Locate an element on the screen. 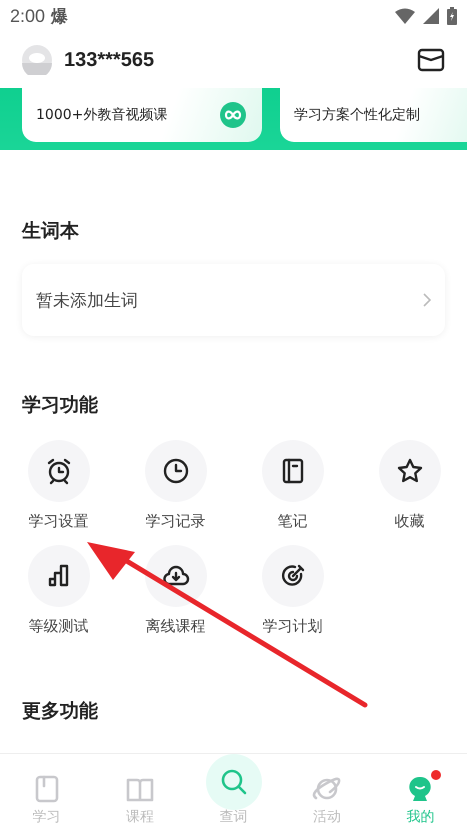 The width and height of the screenshot is (467, 830). section-title: 生词本 is located at coordinates (50, 231).